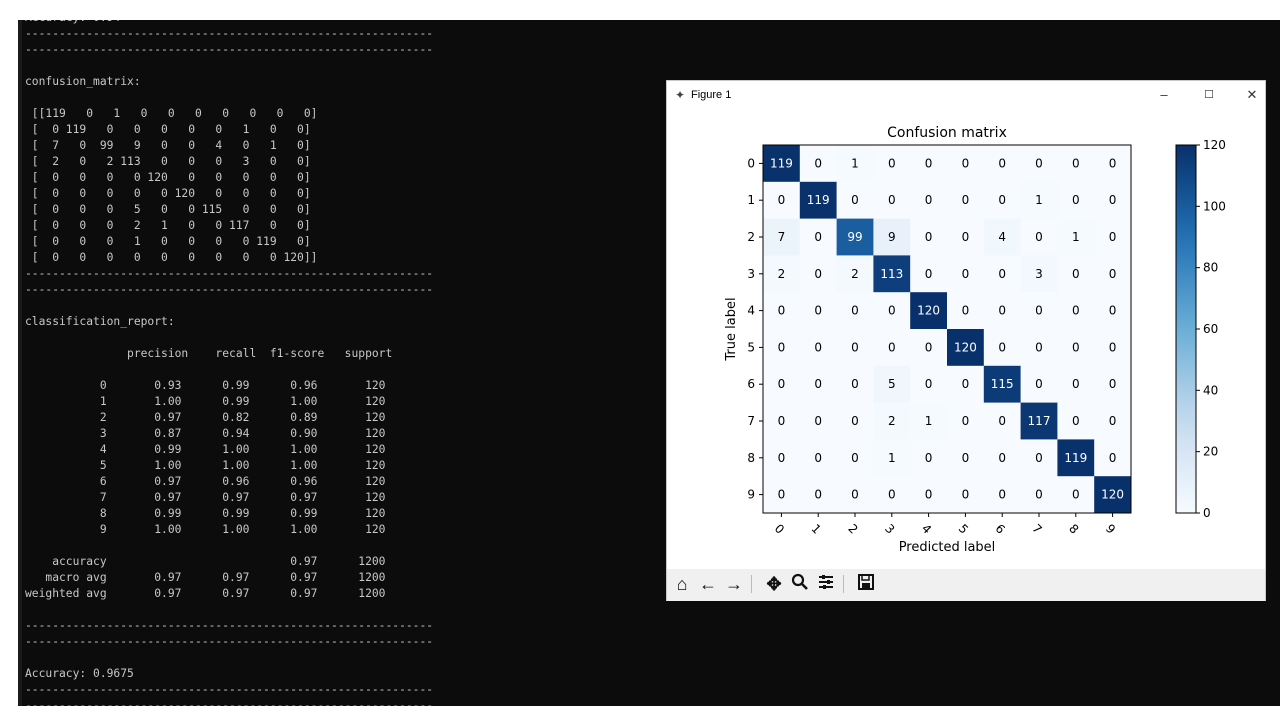  What do you see at coordinates (779, 528) in the screenshot?
I see `x-tick-label: 0` at bounding box center [779, 528].